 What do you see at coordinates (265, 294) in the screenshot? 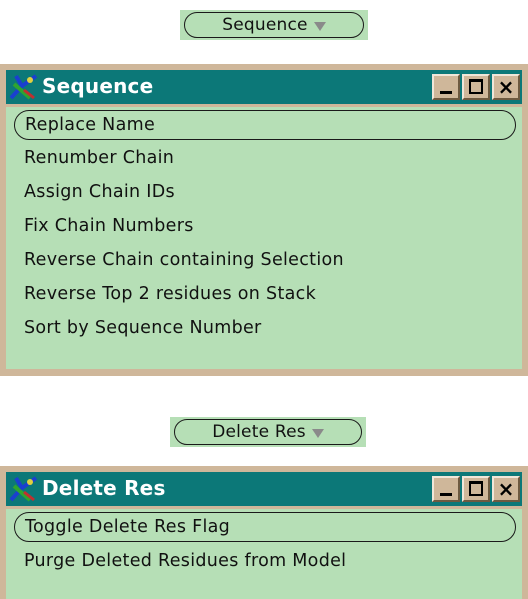
I see `menu-item-reverse-top-2: Reverse Top 2 residues on Stack` at bounding box center [265, 294].